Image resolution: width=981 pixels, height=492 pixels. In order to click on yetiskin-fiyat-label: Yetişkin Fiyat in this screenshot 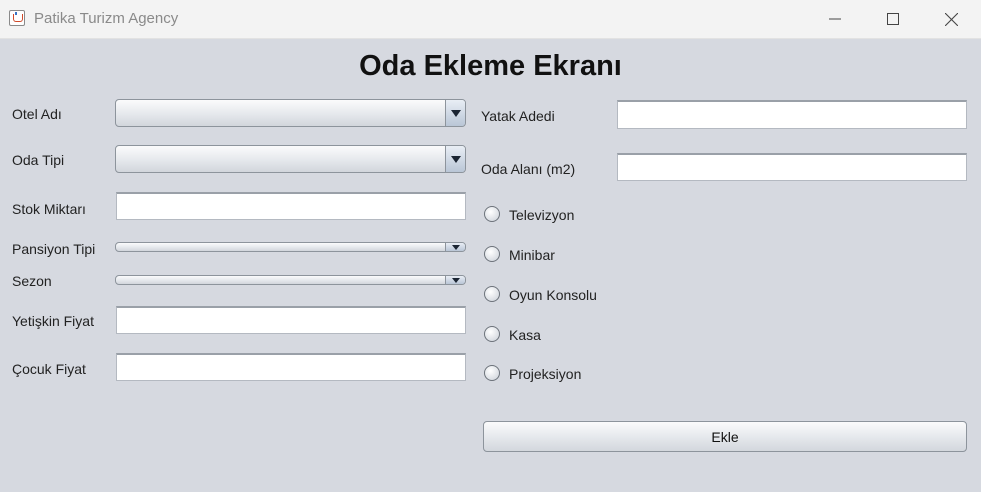, I will do `click(53, 321)`.